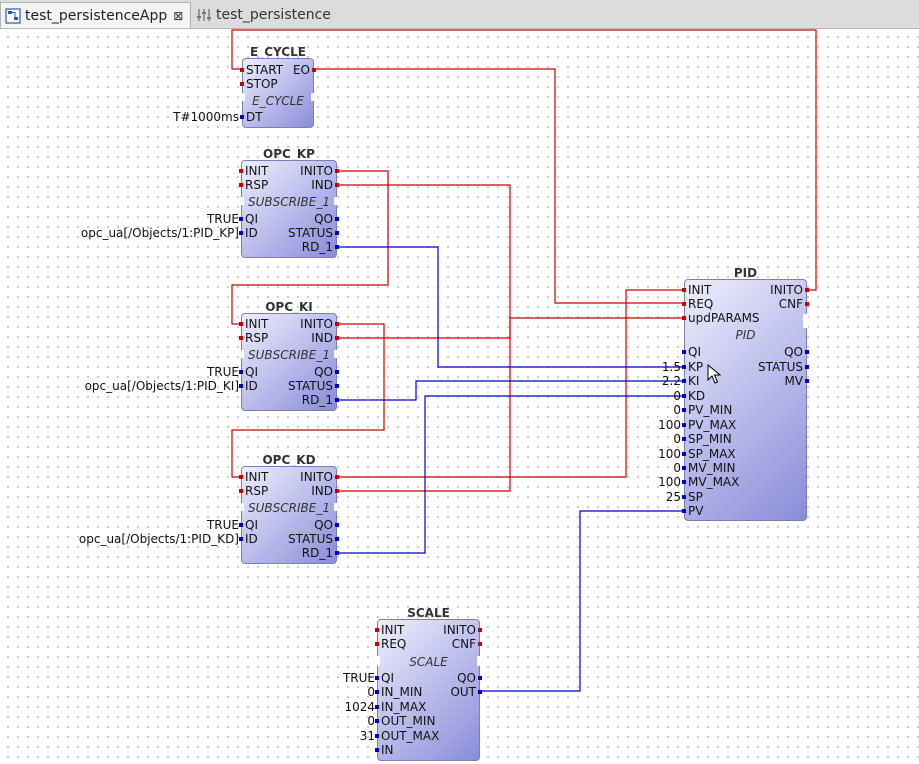 The image size is (919, 764). Describe the element at coordinates (347, 678) in the screenshot. I see `const-scale-qi: TRUE` at that location.